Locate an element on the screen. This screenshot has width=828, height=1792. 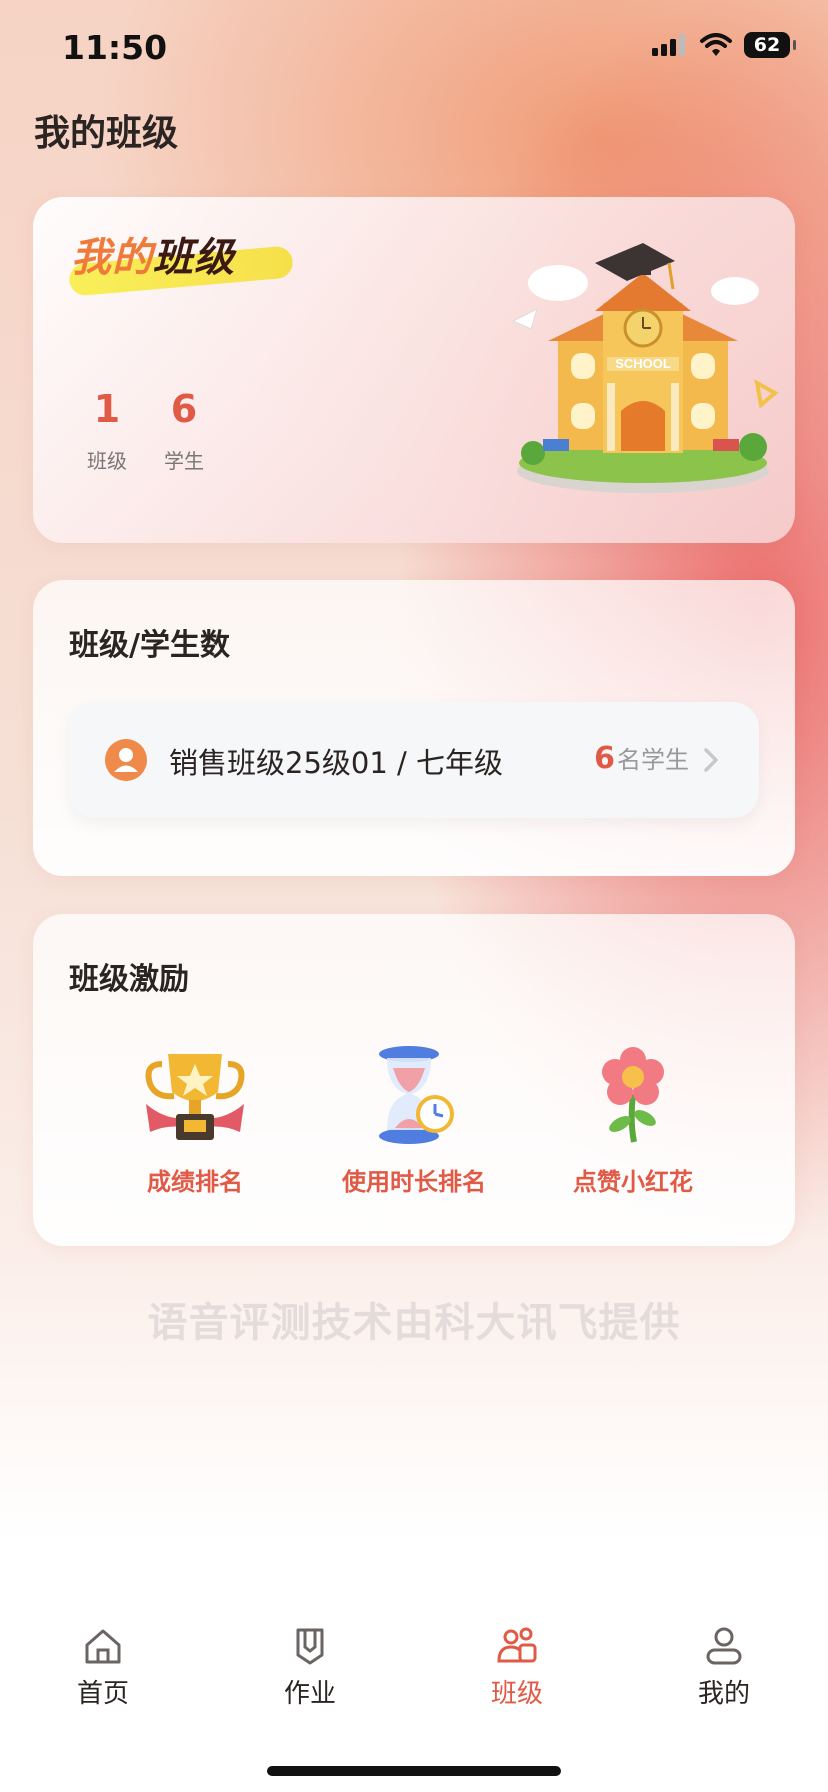
wifi-icon is located at coordinates (716, 44).